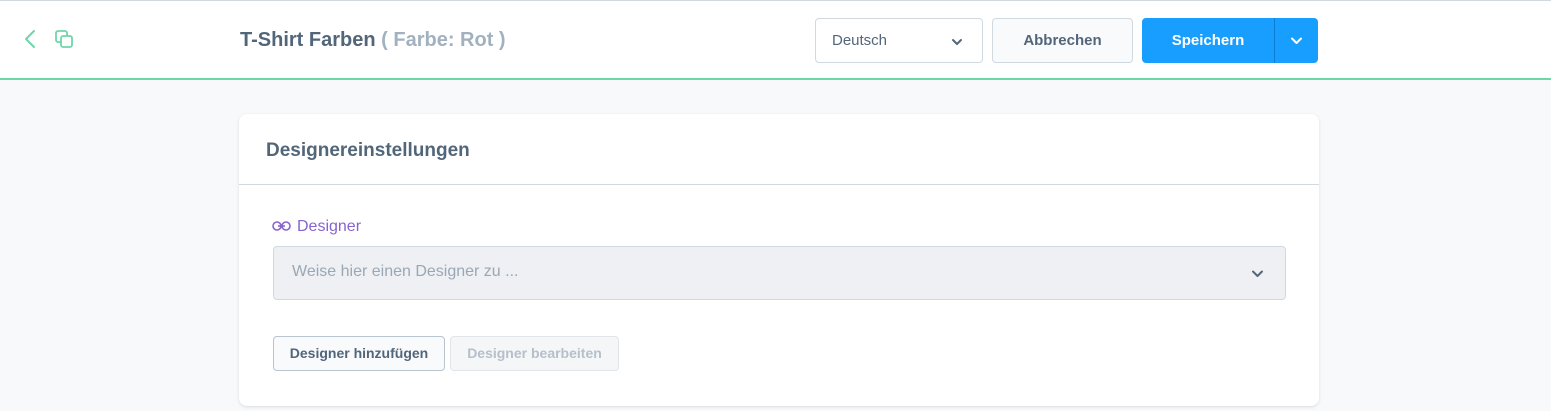 The width and height of the screenshot is (1551, 411). I want to click on card-title: Designereinstellungen, so click(779, 149).